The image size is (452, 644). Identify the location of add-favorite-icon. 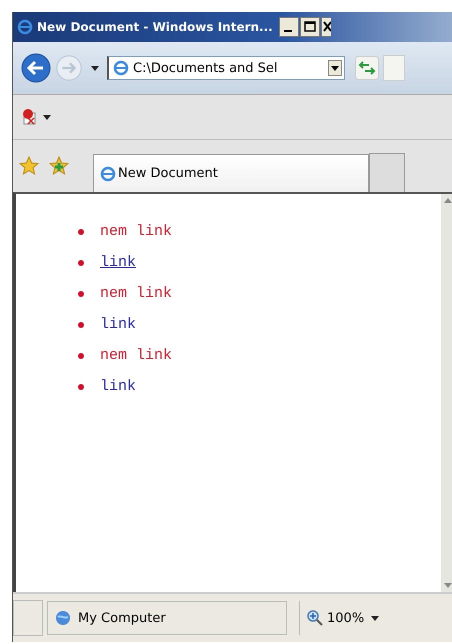
(59, 166).